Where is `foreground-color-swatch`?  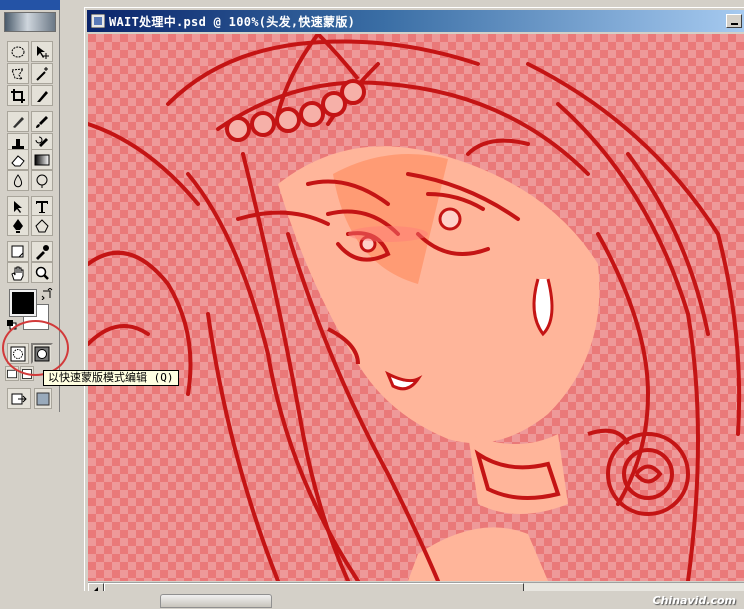
foreground-color-swatch is located at coordinates (23, 303).